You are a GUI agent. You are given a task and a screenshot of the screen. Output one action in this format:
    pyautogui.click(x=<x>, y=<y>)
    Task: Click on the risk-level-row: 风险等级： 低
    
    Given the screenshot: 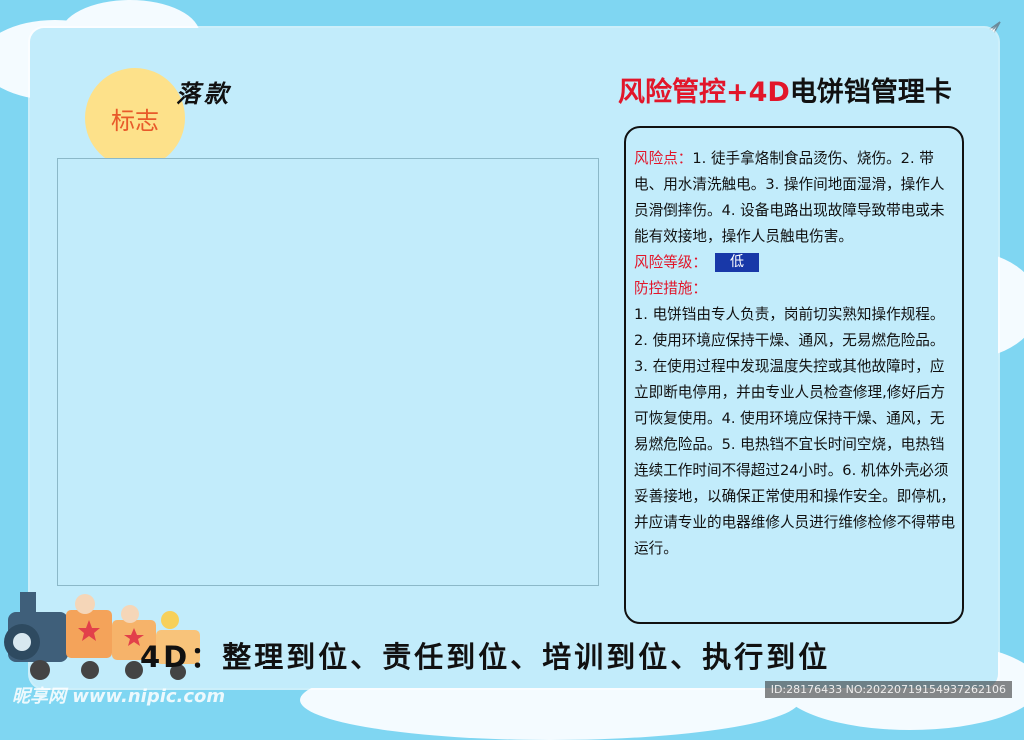 What is the action you would take?
    pyautogui.click(x=795, y=263)
    